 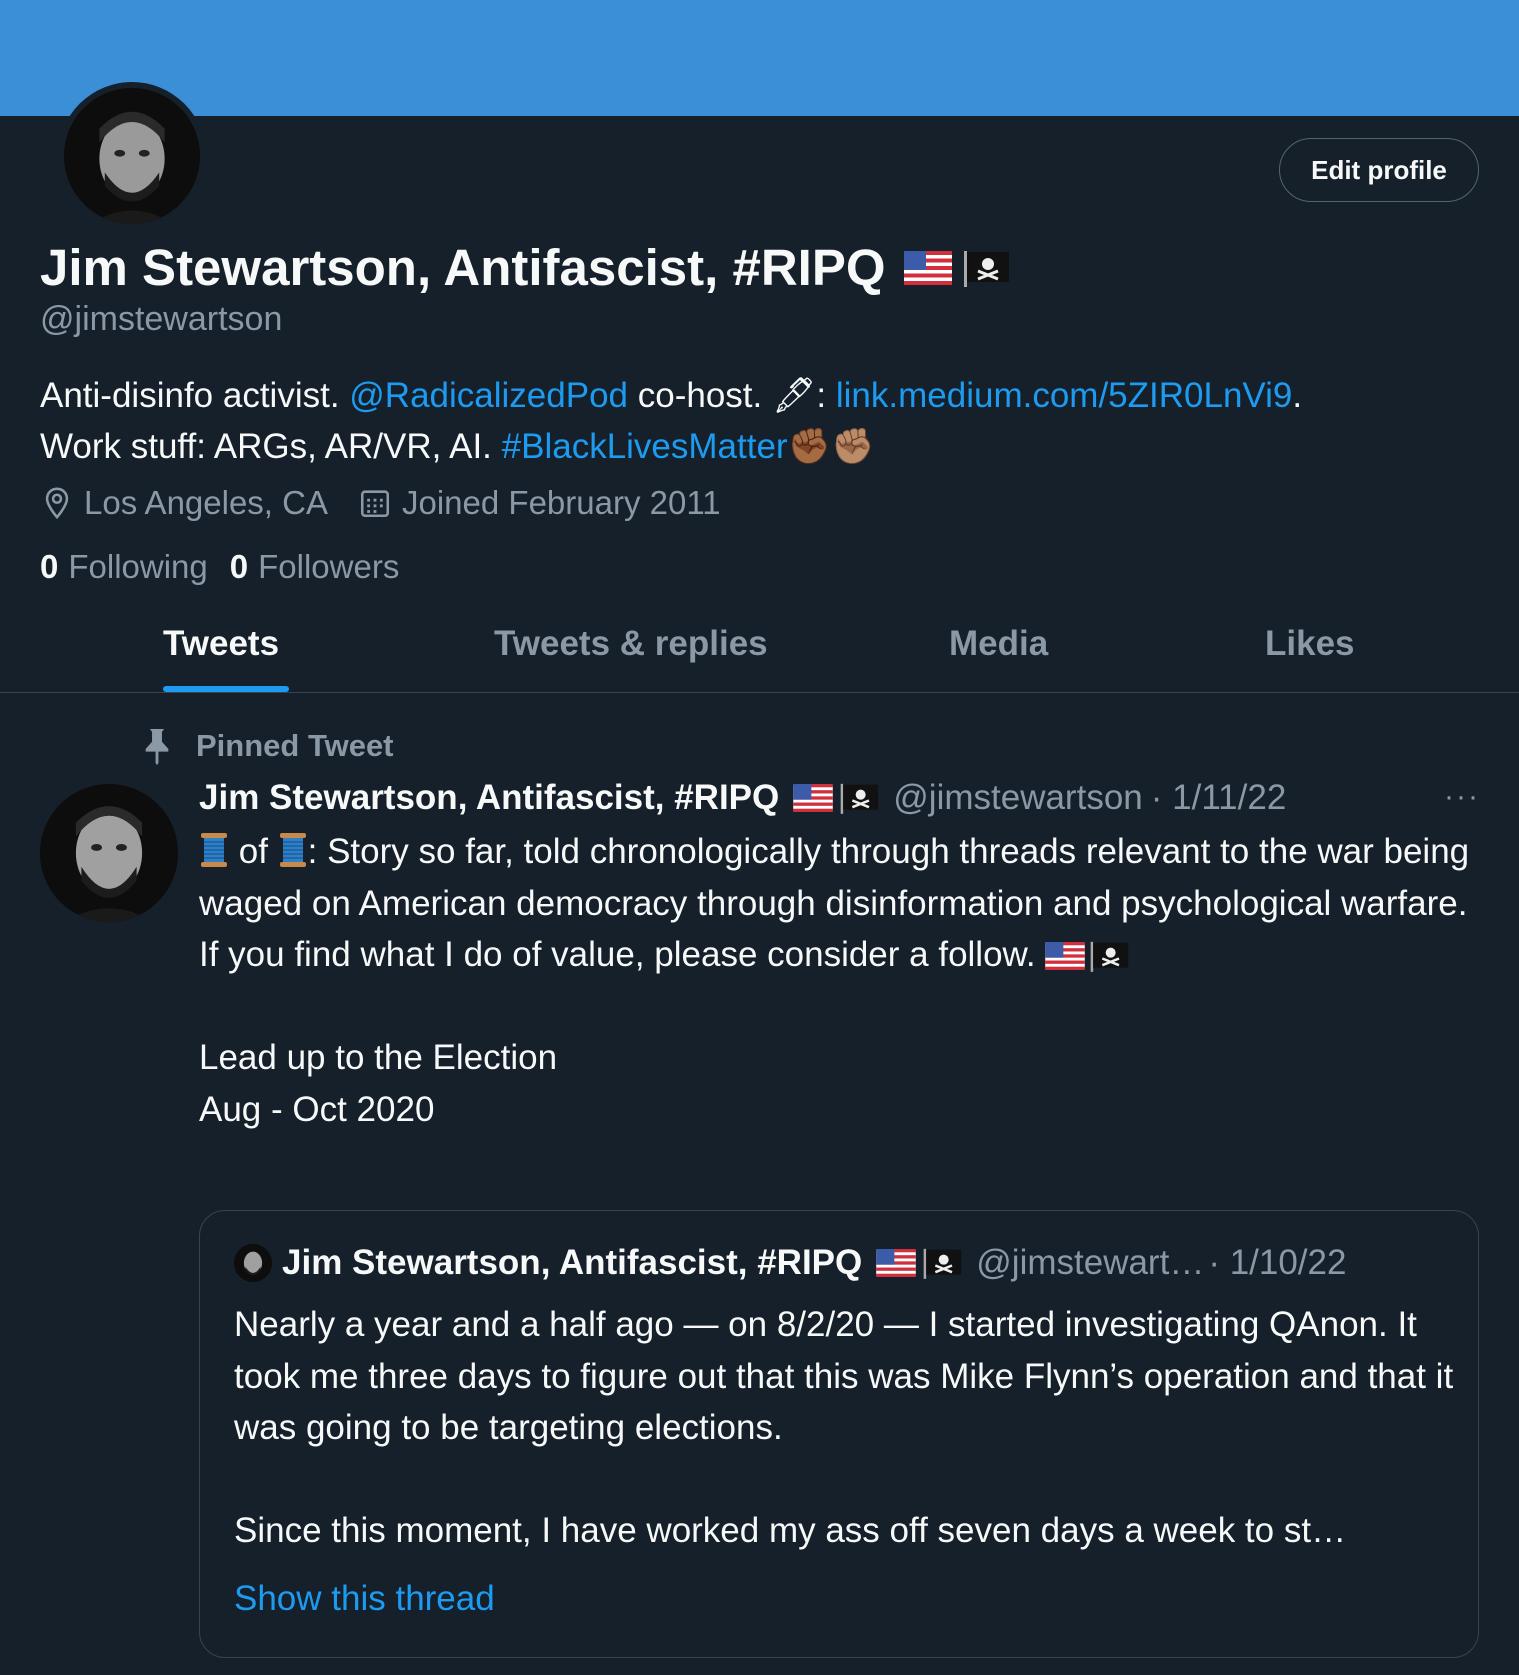 I want to click on tweet-author-avatar, so click(x=109, y=853).